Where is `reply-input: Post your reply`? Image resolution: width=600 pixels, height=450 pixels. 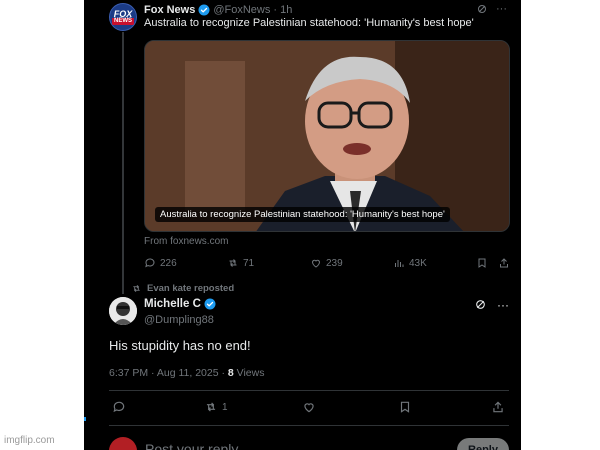 reply-input: Post your reply is located at coordinates (191, 445).